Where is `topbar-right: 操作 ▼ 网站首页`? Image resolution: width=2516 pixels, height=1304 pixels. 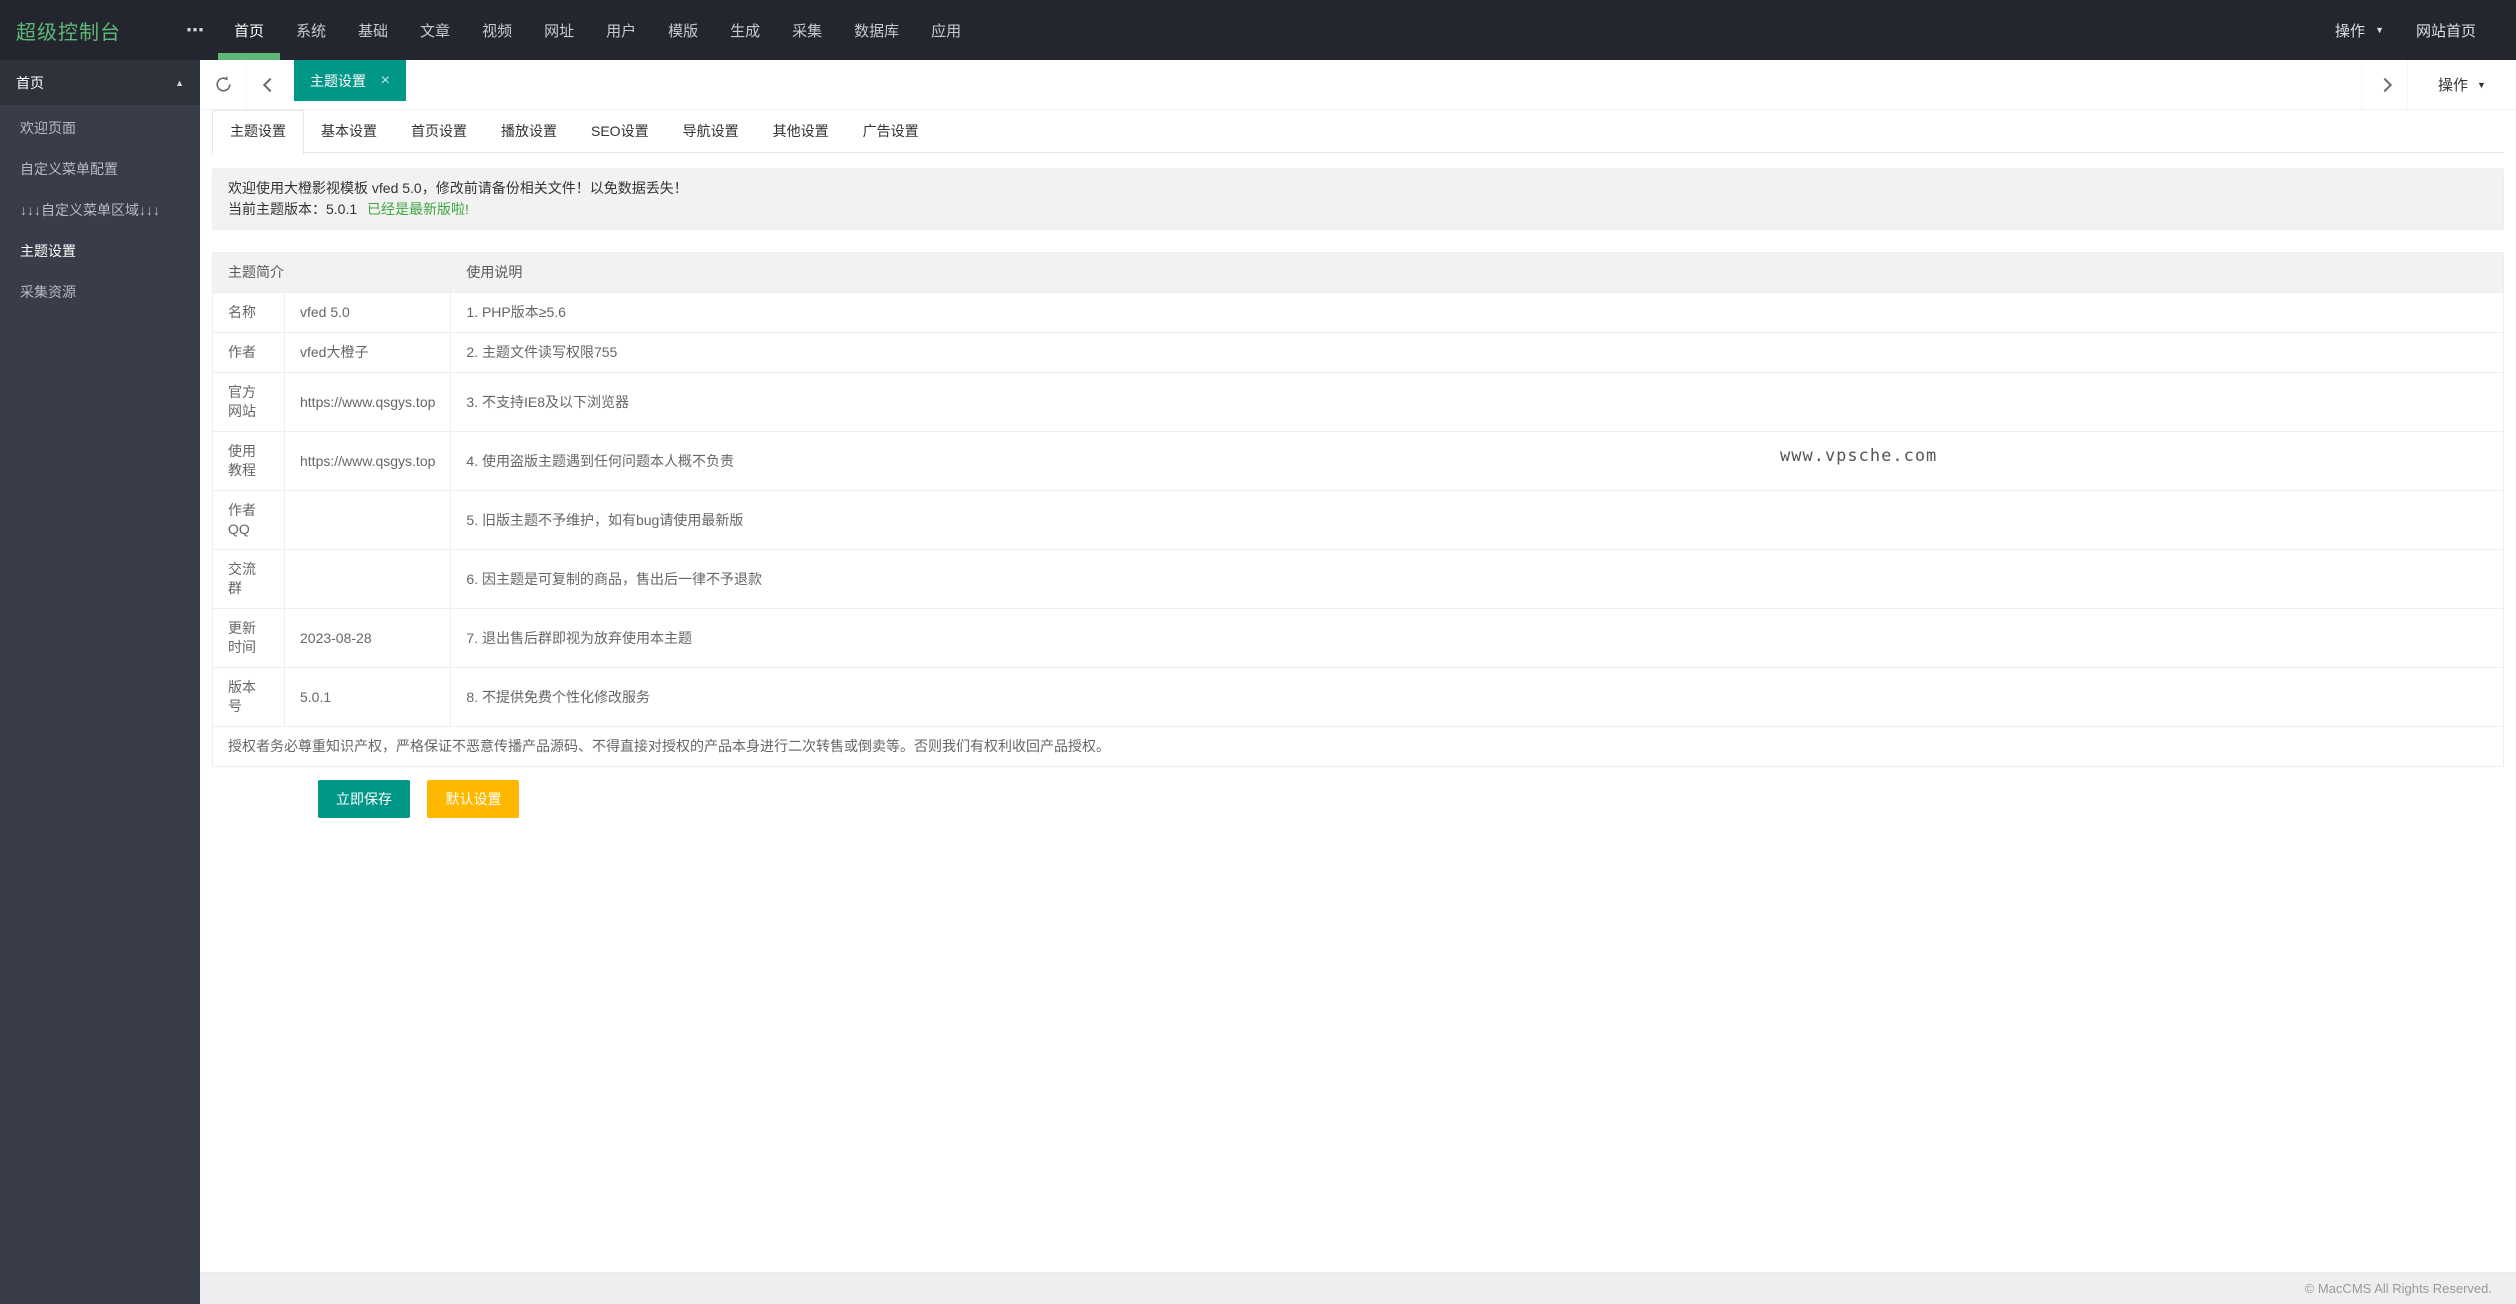 topbar-right: 操作 ▼ 网站首页 is located at coordinates (2415, 30).